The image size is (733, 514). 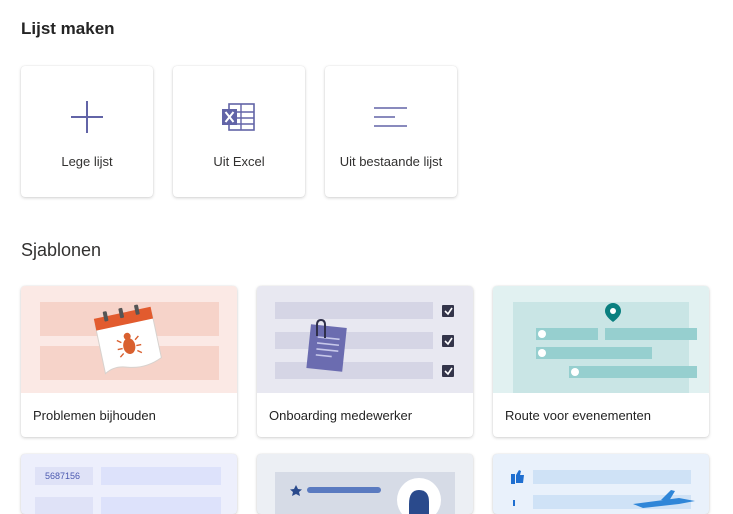 I want to click on thumbs-up-plane-illustration, so click(x=603, y=489).